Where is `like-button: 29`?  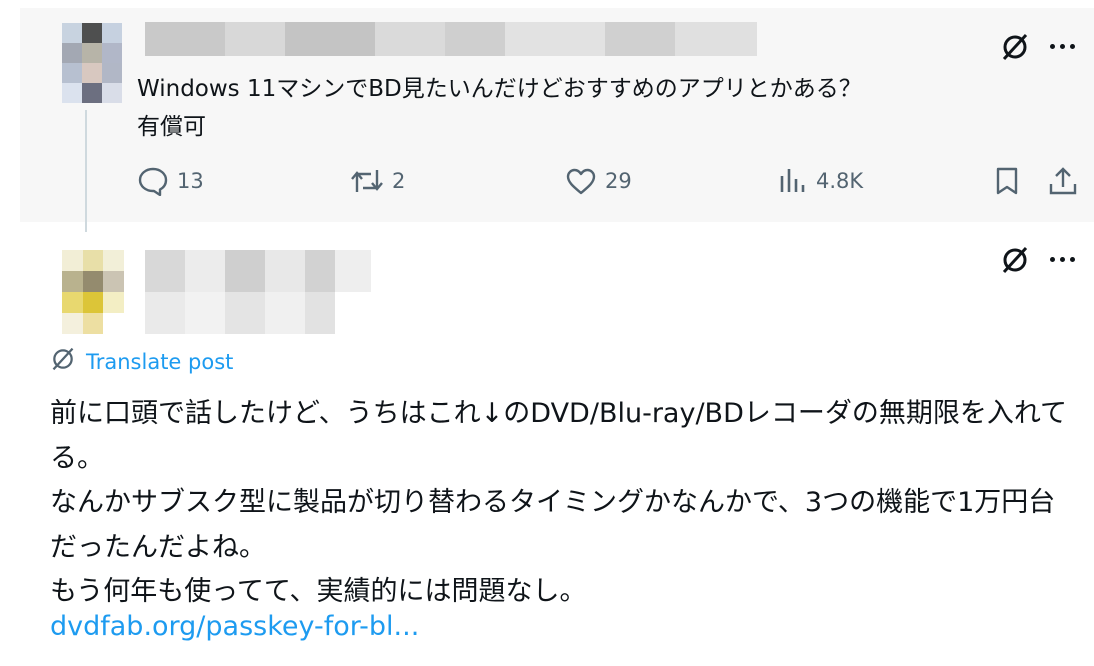
like-button: 29 is located at coordinates (598, 181).